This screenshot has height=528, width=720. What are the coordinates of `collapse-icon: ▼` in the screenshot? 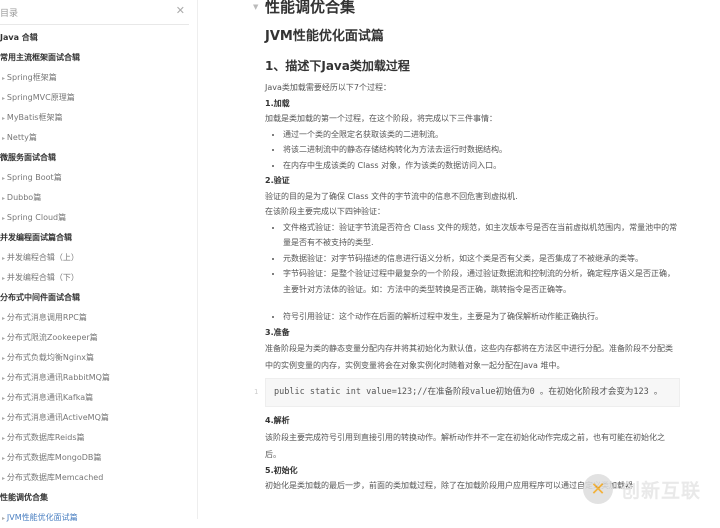 It's located at (255, 7).